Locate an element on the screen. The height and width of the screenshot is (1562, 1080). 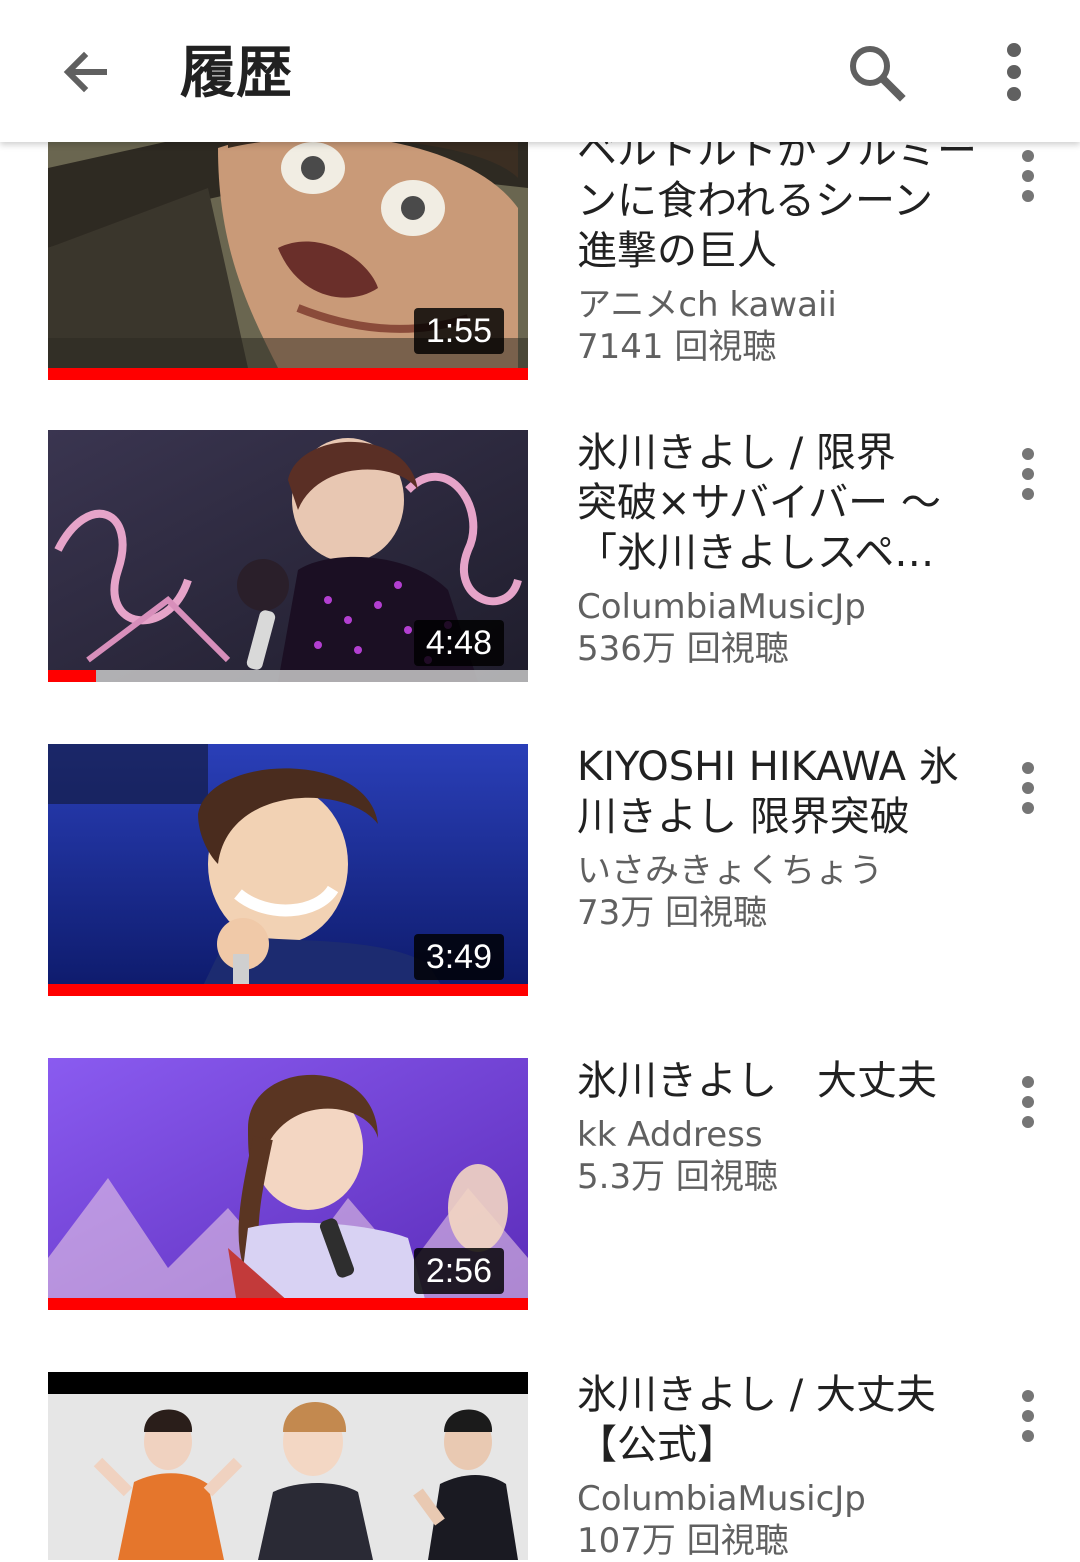
video-duration: 1:55 is located at coordinates (458, 331).